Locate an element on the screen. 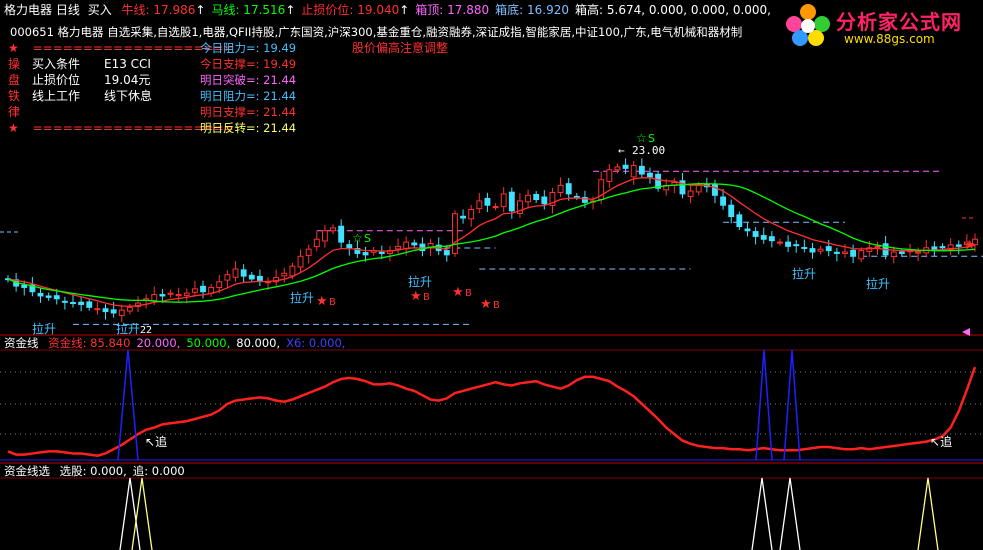 The image size is (983, 550). lift-label-4: 拉升 is located at coordinates (878, 283).